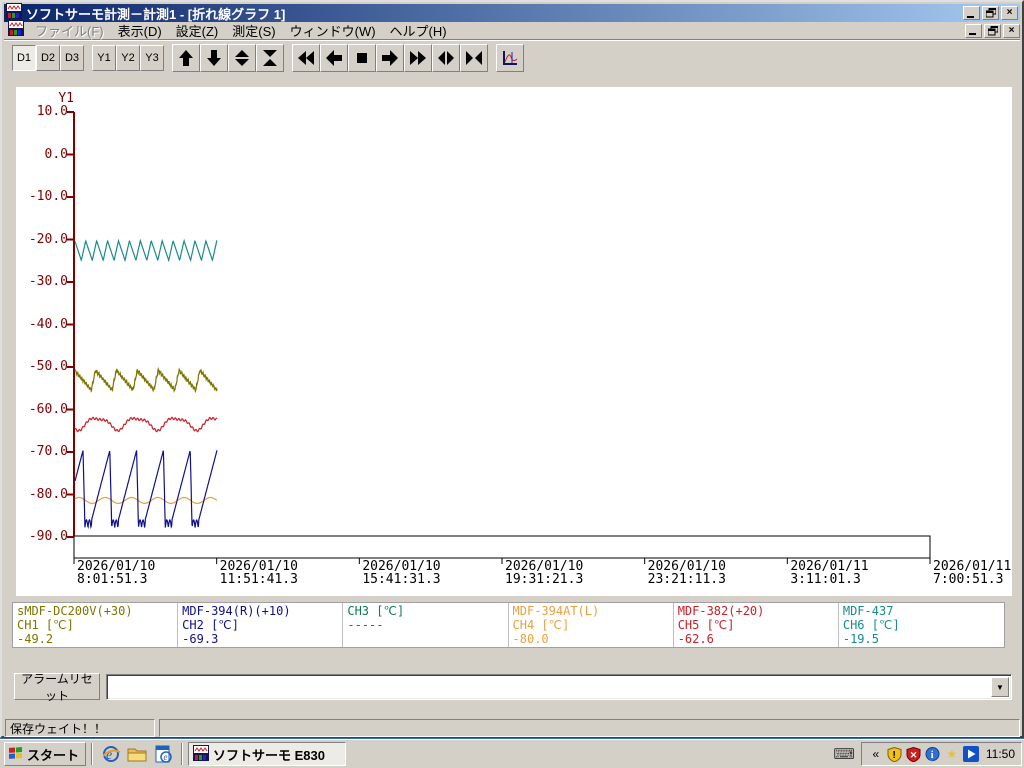  I want to click on channel-label: CH3 [℃], so click(376, 611).